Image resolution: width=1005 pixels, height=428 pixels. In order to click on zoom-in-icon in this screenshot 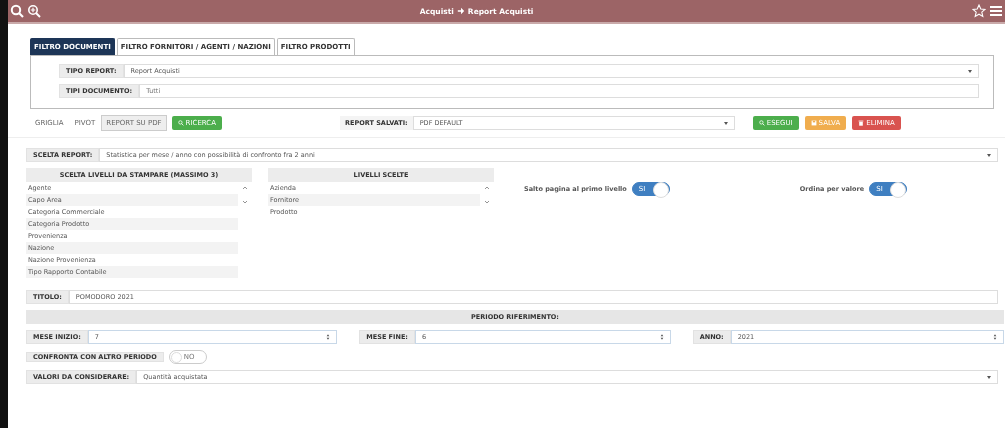, I will do `click(34, 11)`.